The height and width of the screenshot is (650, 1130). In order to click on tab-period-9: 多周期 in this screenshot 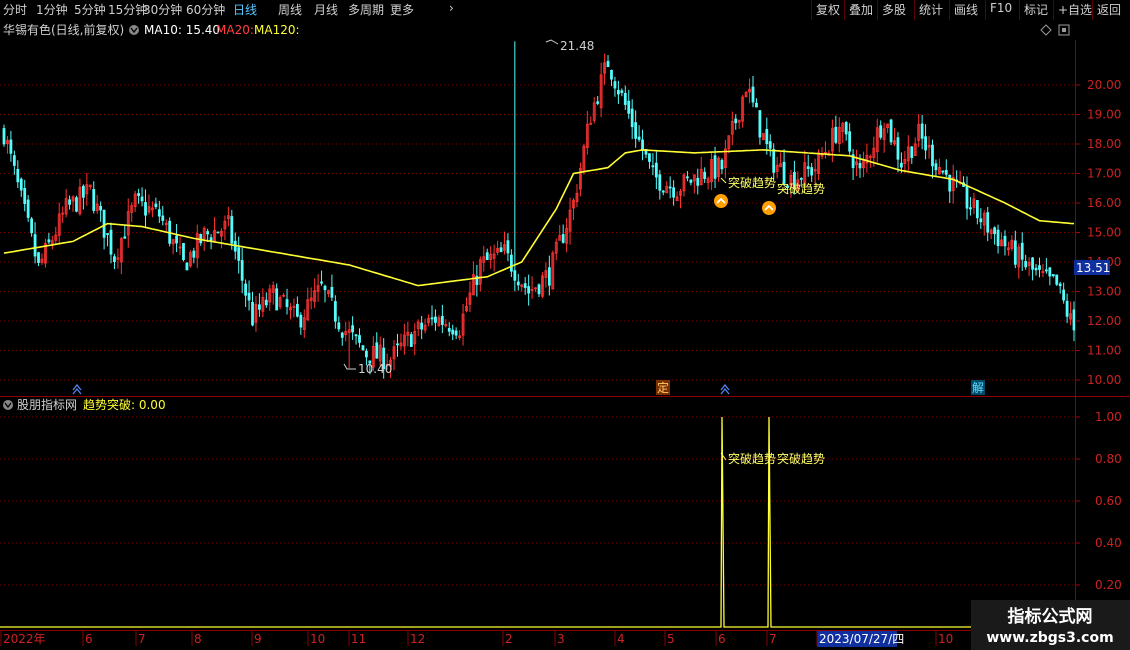, I will do `click(366, 9)`.